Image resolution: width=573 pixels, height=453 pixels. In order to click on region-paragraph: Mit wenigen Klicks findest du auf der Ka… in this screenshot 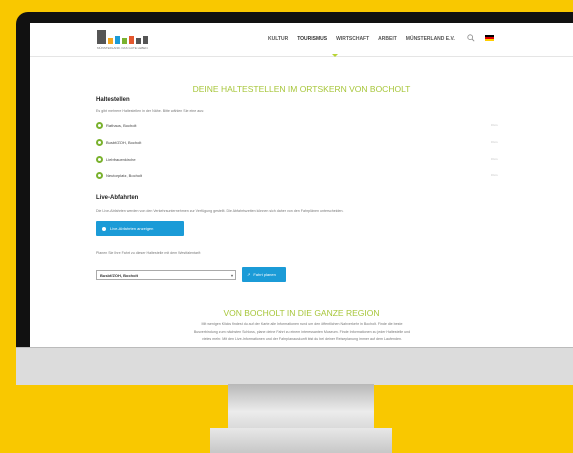, I will do `click(302, 332)`.